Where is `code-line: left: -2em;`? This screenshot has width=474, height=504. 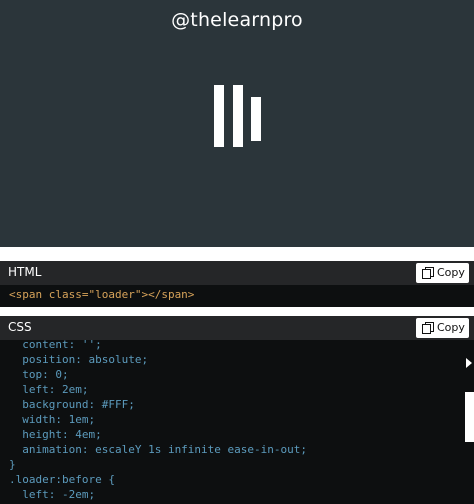
code-line: left: -2em; is located at coordinates (52, 494).